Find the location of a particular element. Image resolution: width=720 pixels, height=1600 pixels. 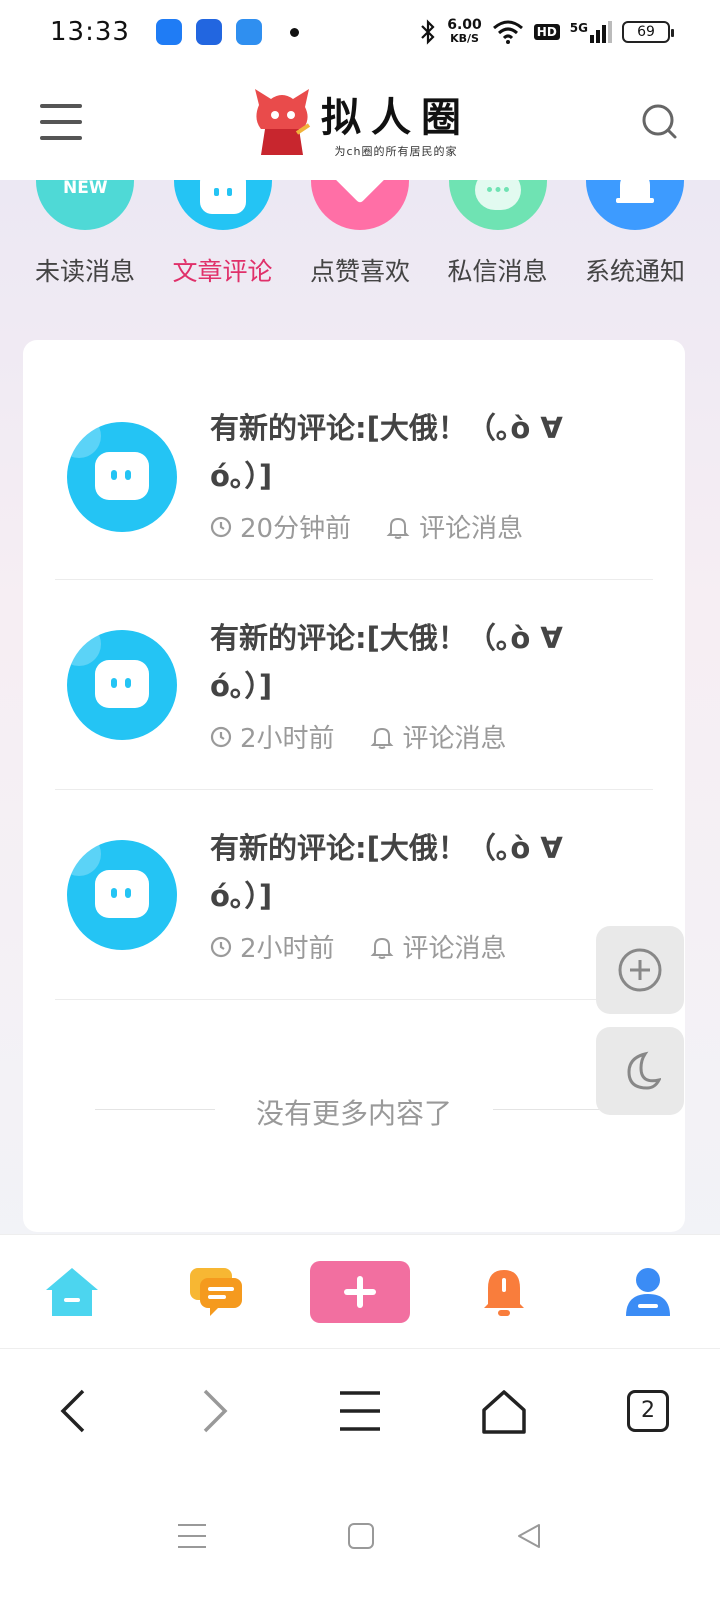

recent-apps-icon is located at coordinates (192, 1536).